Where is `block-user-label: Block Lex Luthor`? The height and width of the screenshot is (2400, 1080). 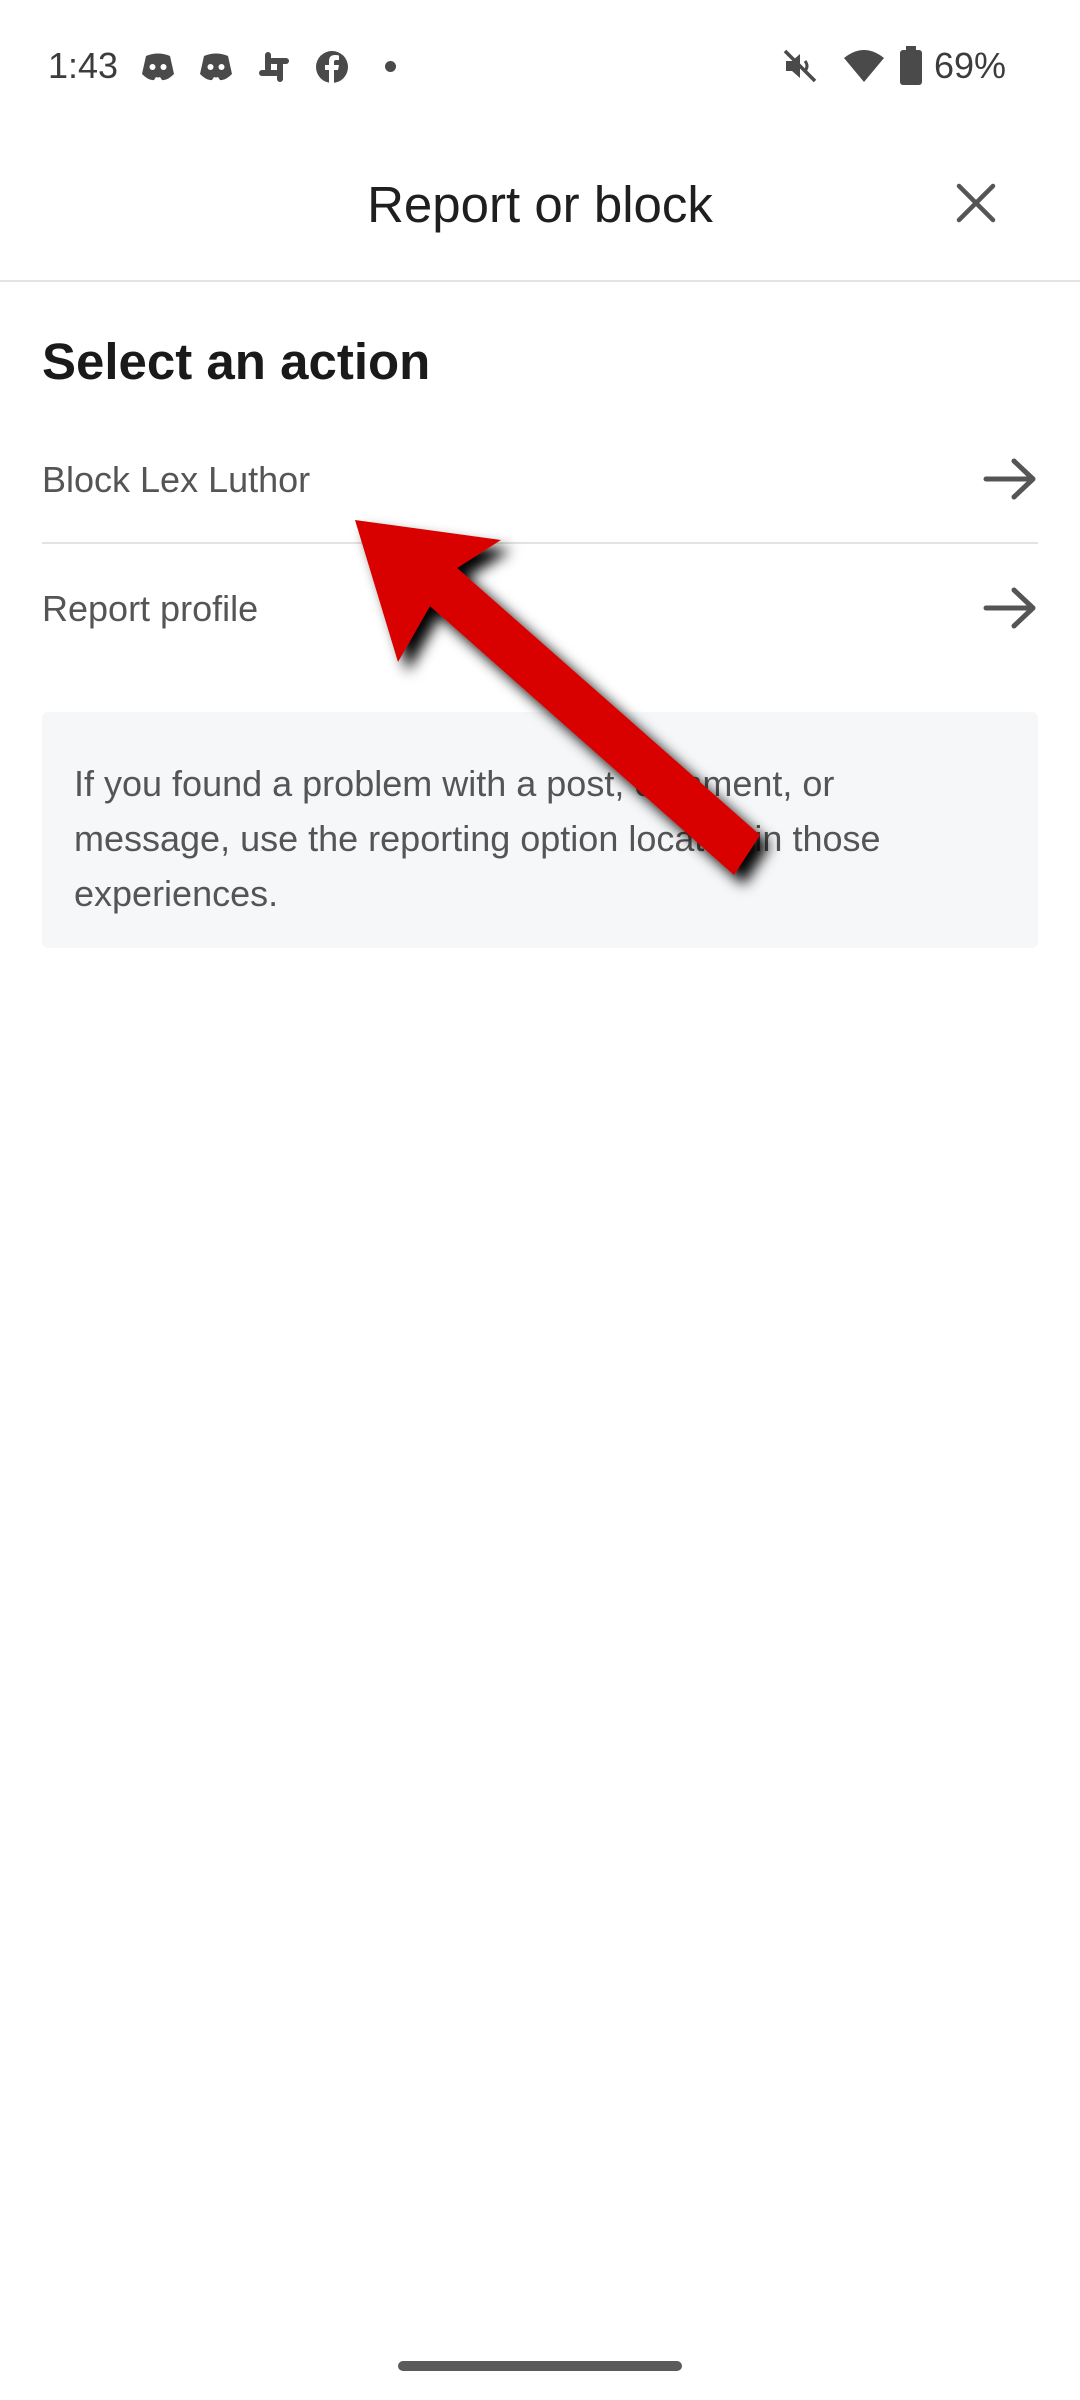 block-user-label: Block Lex Luthor is located at coordinates (176, 479).